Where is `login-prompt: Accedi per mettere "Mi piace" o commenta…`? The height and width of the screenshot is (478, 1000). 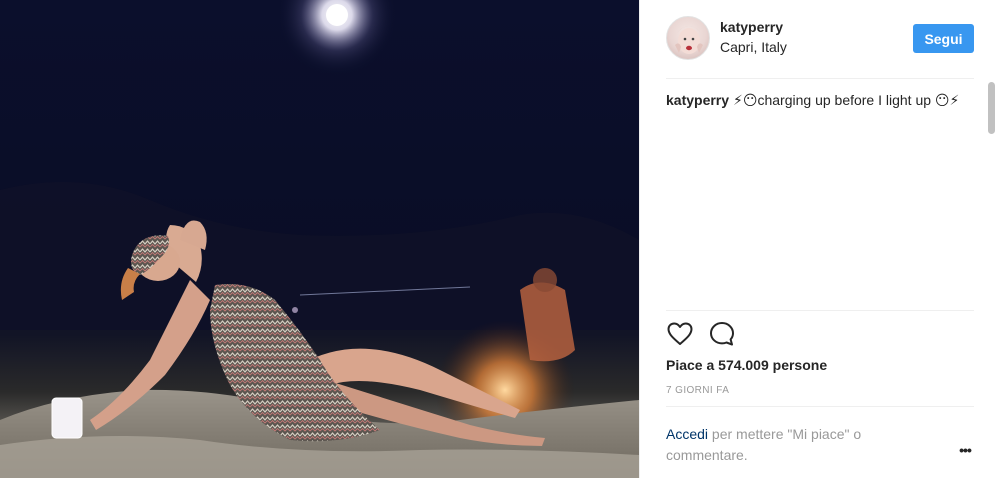 login-prompt: Accedi per mettere "Mi piace" o commenta… is located at coordinates (796, 445).